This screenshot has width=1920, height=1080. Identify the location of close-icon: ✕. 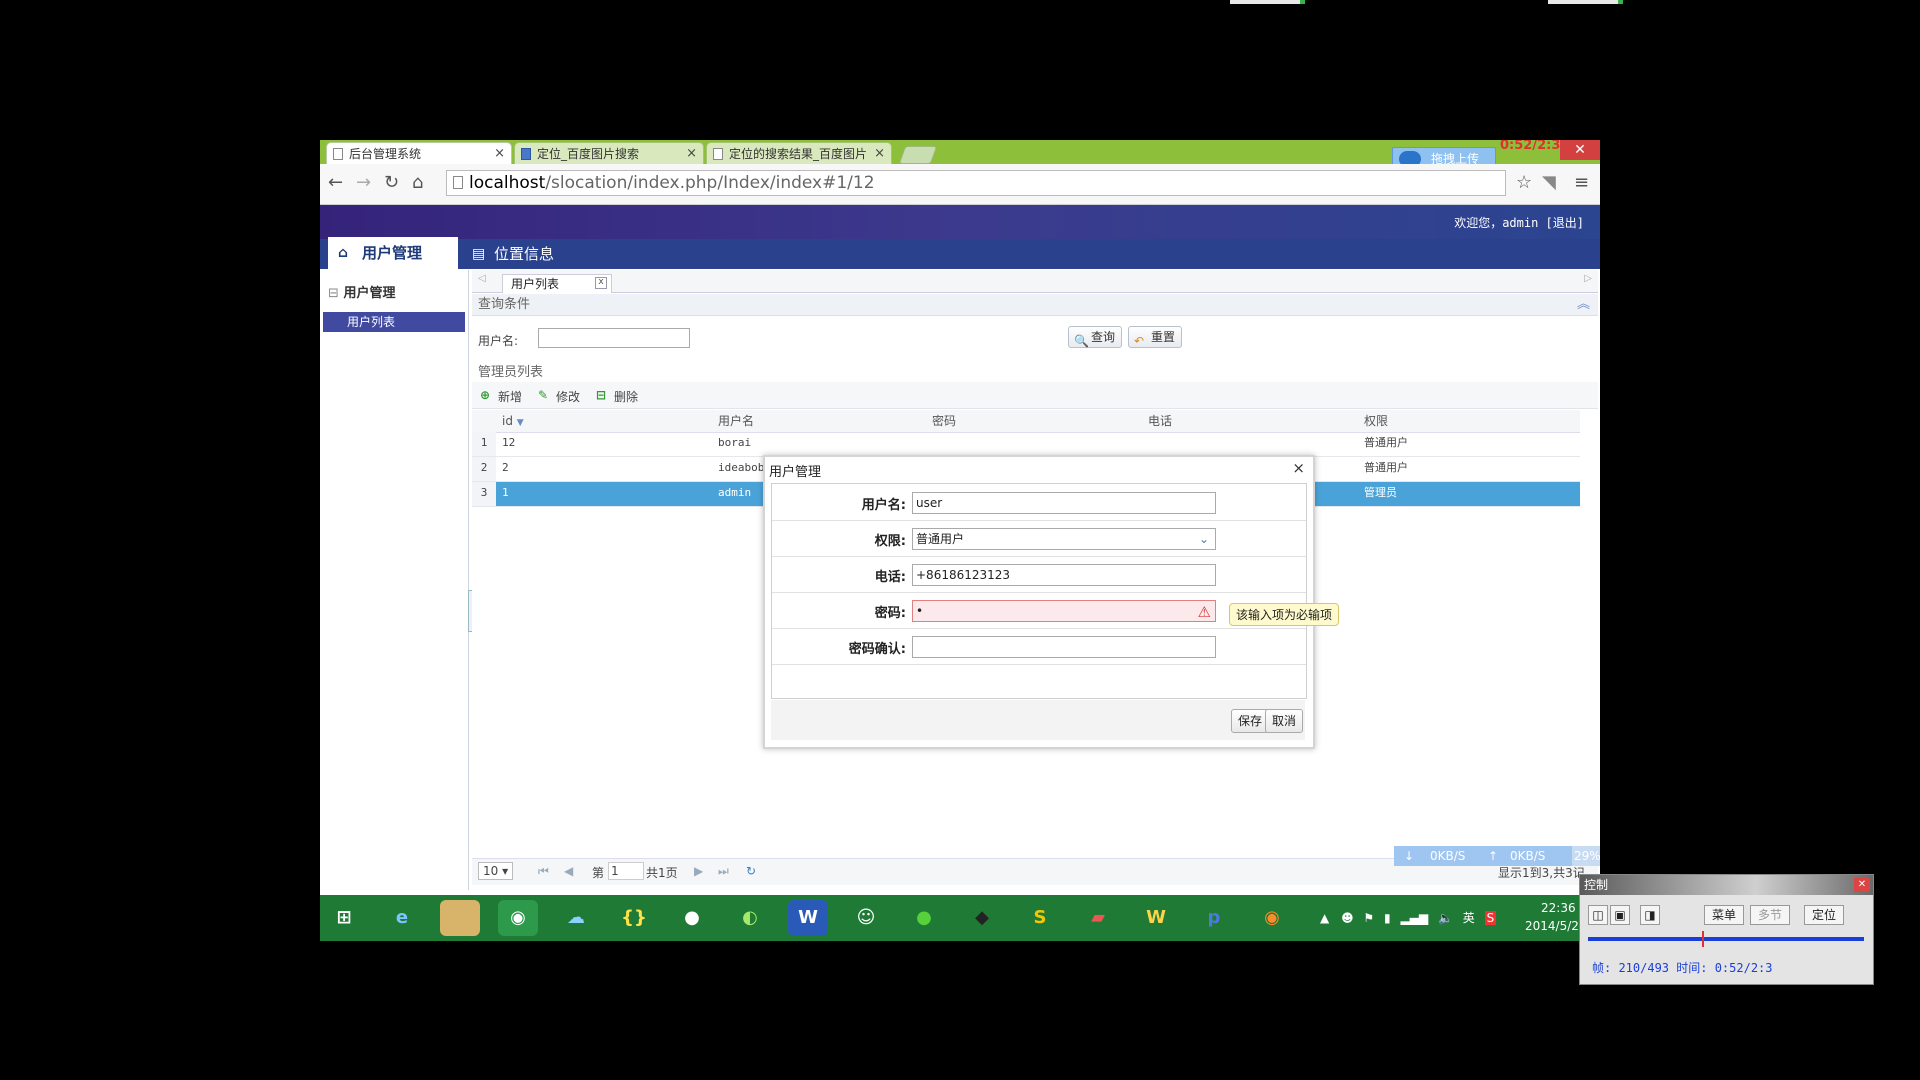
(1862, 885).